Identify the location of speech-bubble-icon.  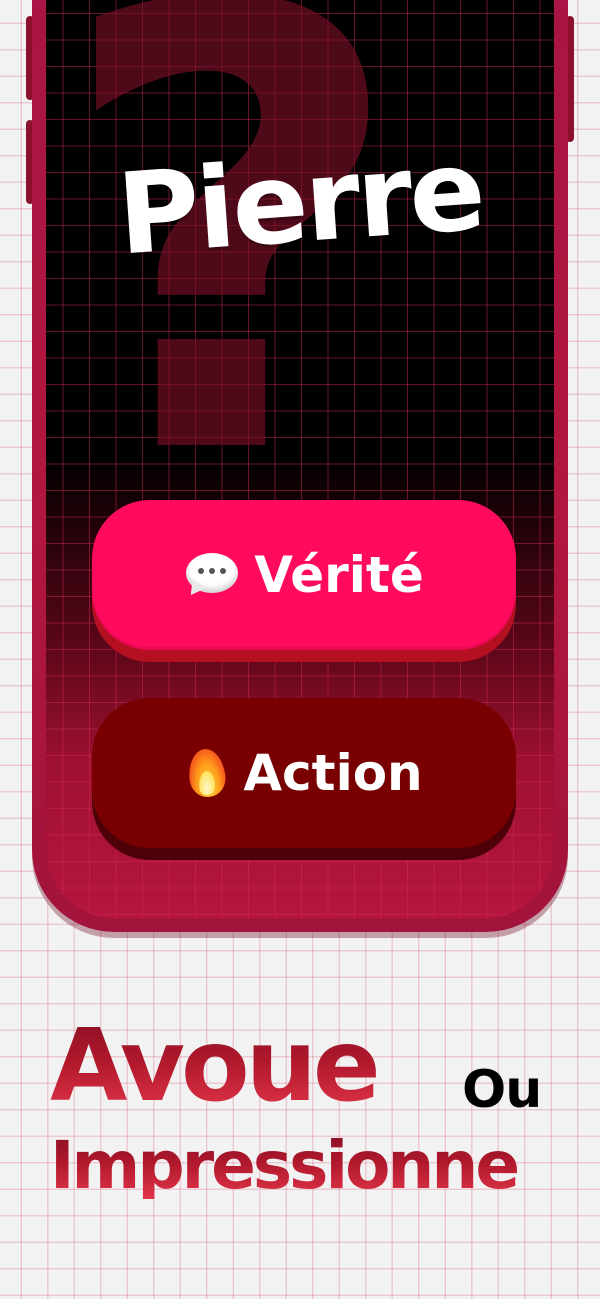
(212, 576).